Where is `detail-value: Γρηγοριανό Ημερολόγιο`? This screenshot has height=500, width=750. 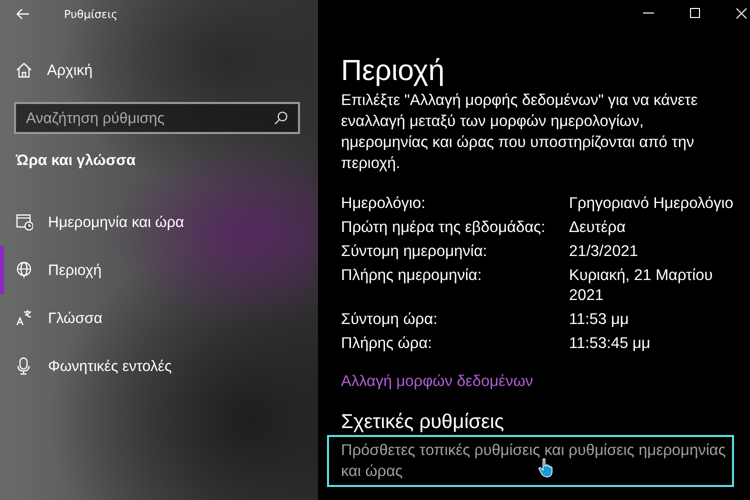 detail-value: Γρηγοριανό Ημερολόγιο is located at coordinates (651, 204).